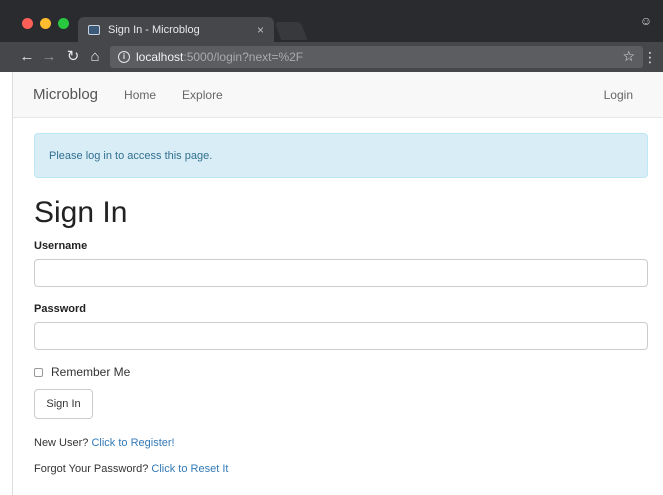  Describe the element at coordinates (132, 443) in the screenshot. I see `register-link: Click to Register!` at that location.